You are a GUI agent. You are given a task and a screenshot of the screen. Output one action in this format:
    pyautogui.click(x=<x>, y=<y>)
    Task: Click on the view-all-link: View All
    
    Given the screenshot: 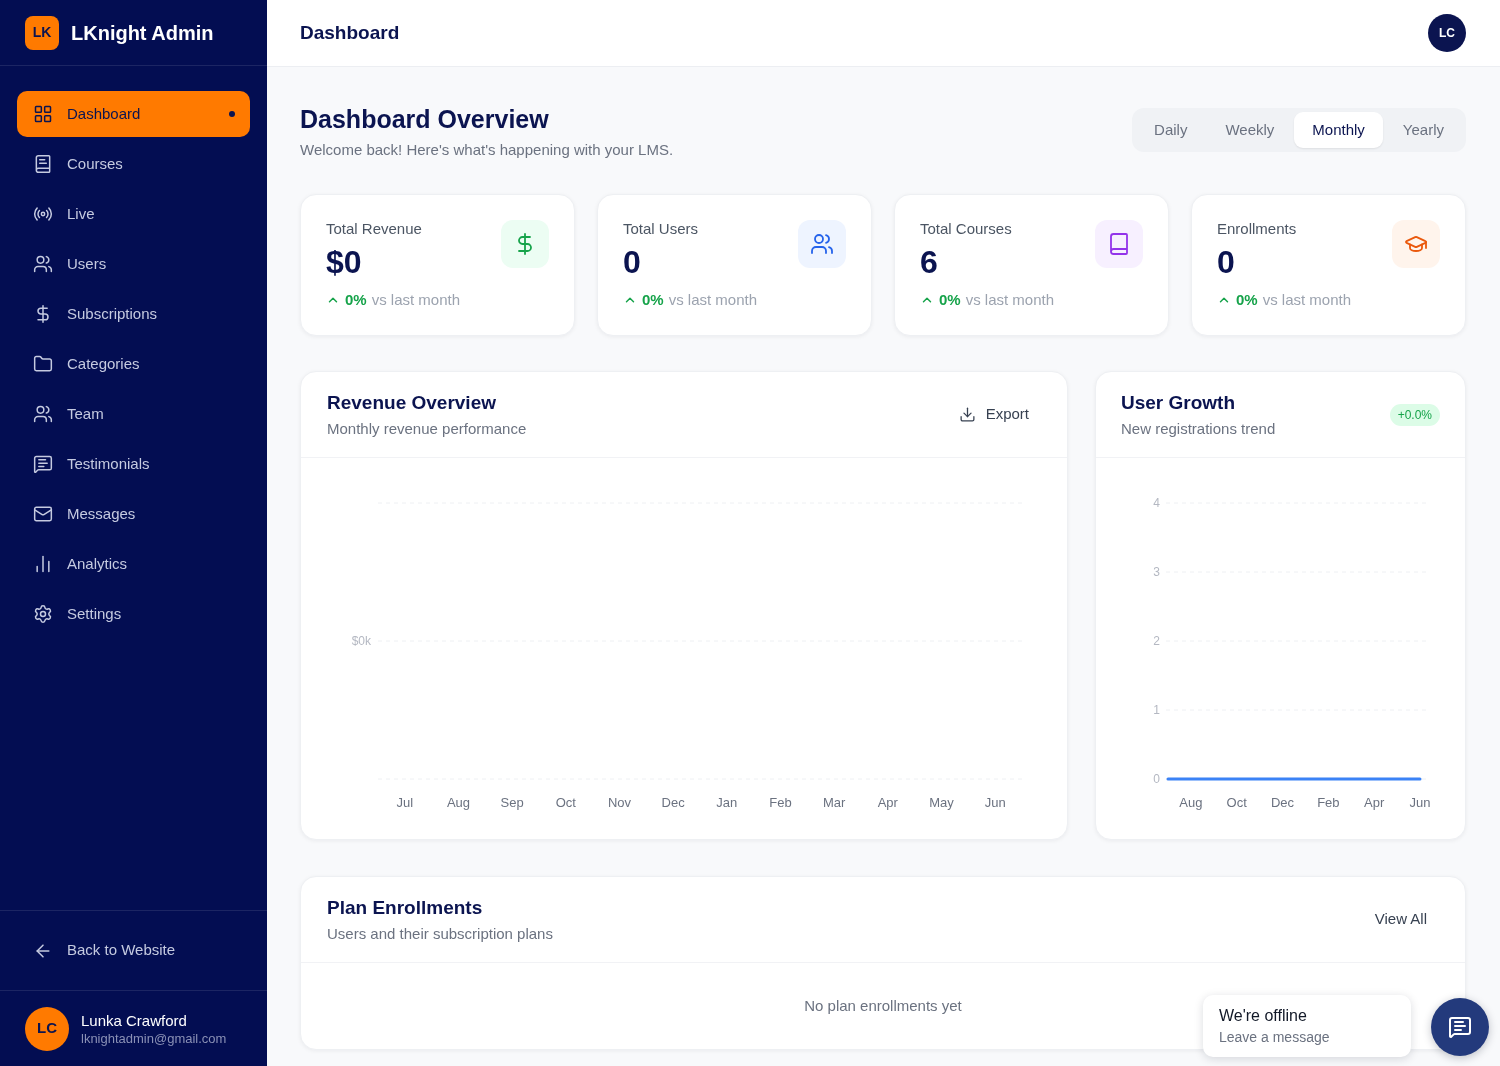 What is the action you would take?
    pyautogui.click(x=1400, y=919)
    